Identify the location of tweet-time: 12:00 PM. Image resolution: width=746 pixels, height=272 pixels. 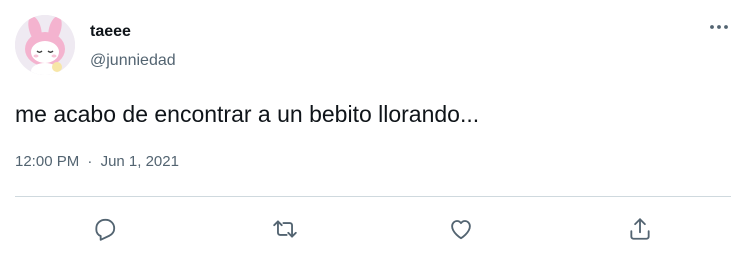
(47, 161).